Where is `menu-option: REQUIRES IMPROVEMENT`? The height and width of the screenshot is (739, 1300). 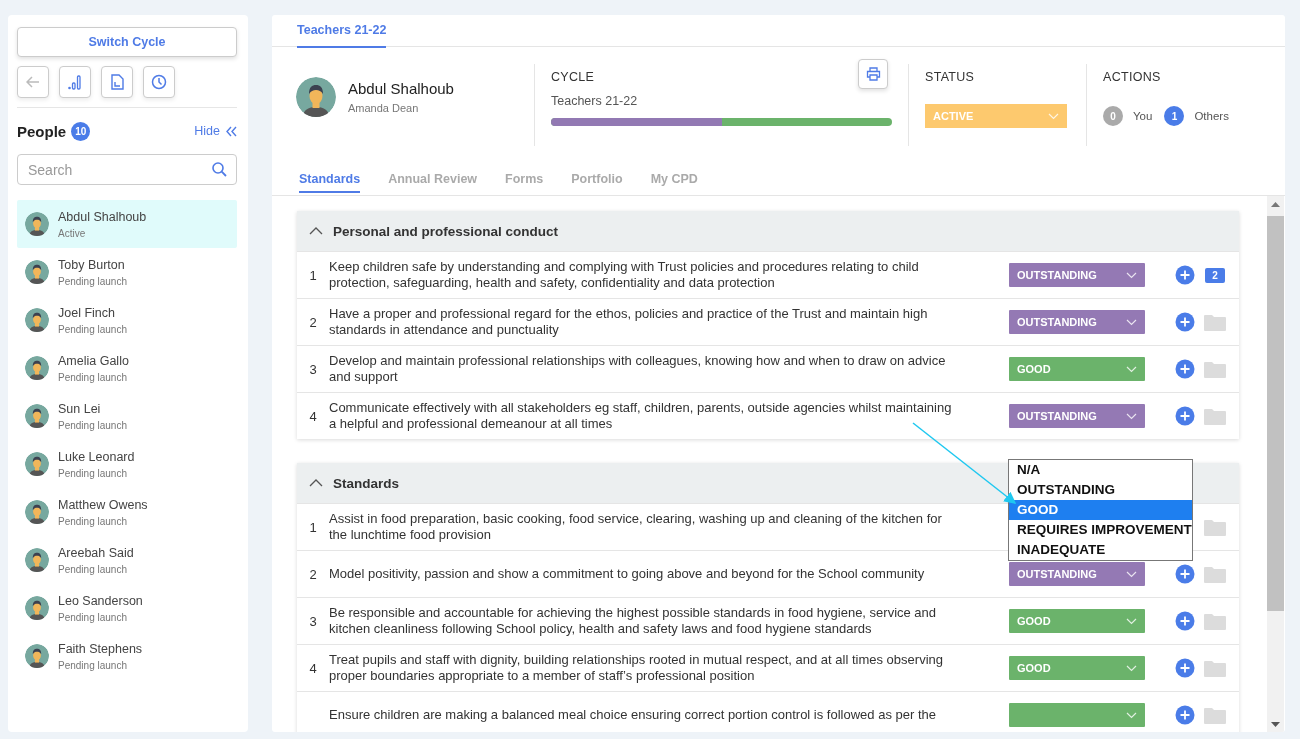 menu-option: REQUIRES IMPROVEMENT is located at coordinates (1100, 530).